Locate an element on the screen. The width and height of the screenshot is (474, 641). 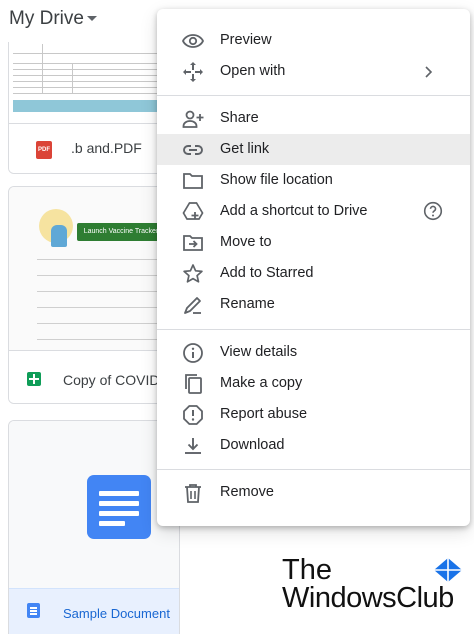
file-card-footer: PDF .b and.PDF is located at coordinates (94, 148).